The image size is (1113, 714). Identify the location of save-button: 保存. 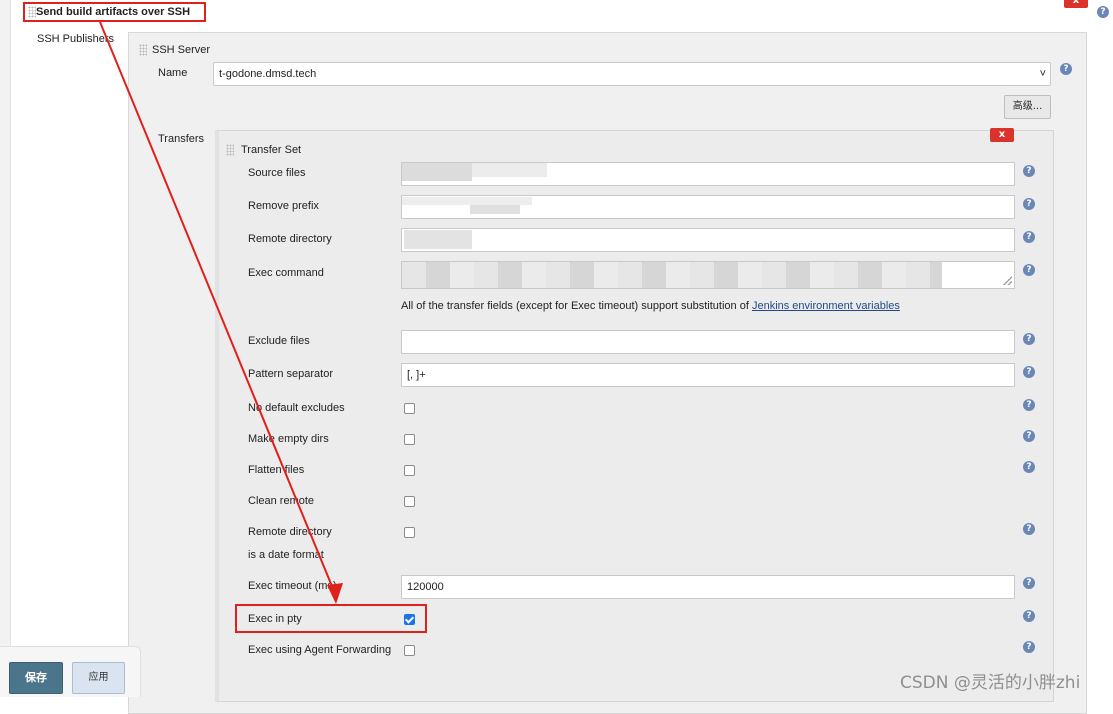
(36, 678).